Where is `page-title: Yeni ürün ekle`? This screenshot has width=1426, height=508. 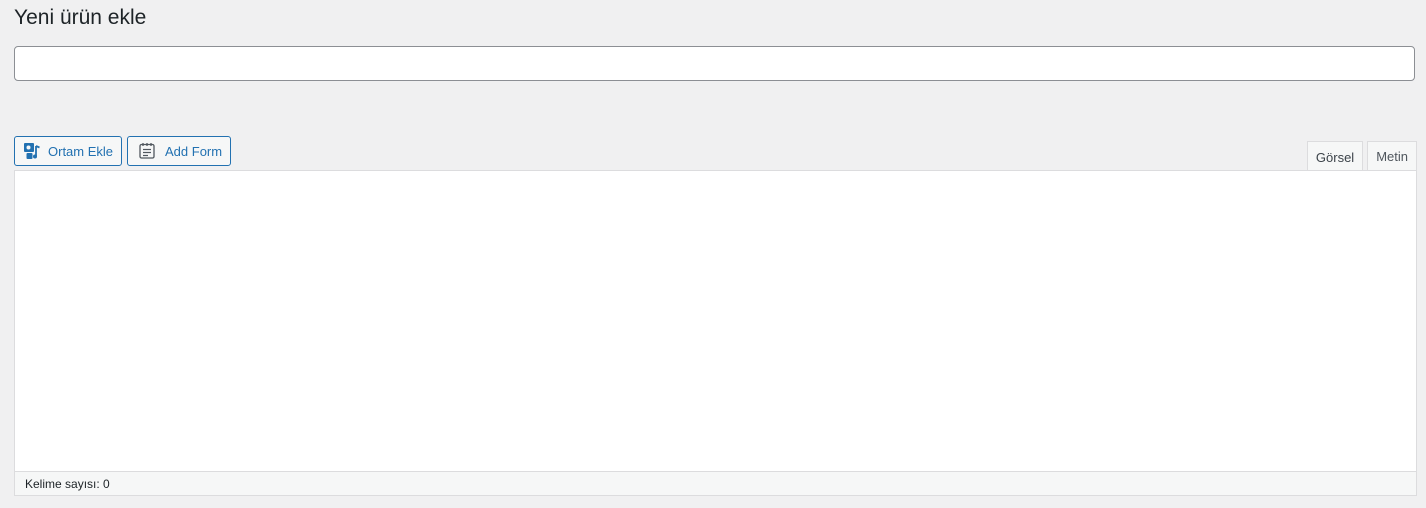
page-title: Yeni ürün ekle is located at coordinates (80, 17).